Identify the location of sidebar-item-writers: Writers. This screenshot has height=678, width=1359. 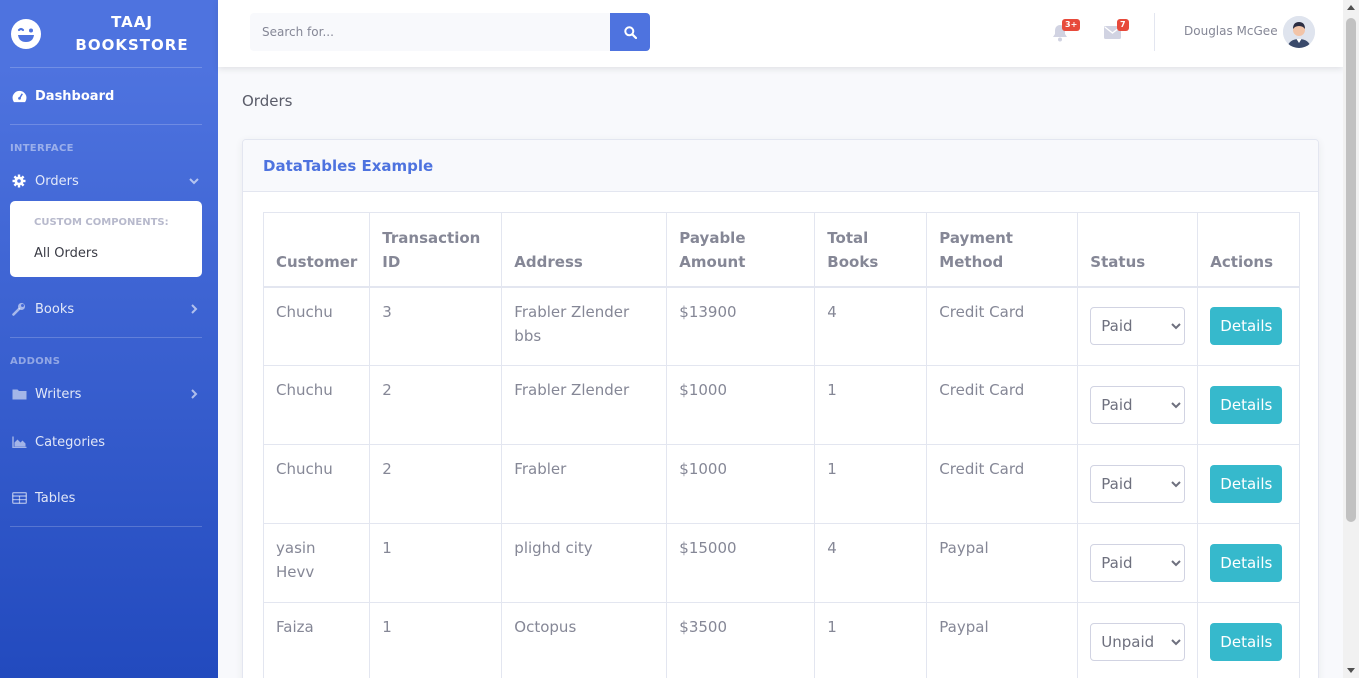
(109, 394).